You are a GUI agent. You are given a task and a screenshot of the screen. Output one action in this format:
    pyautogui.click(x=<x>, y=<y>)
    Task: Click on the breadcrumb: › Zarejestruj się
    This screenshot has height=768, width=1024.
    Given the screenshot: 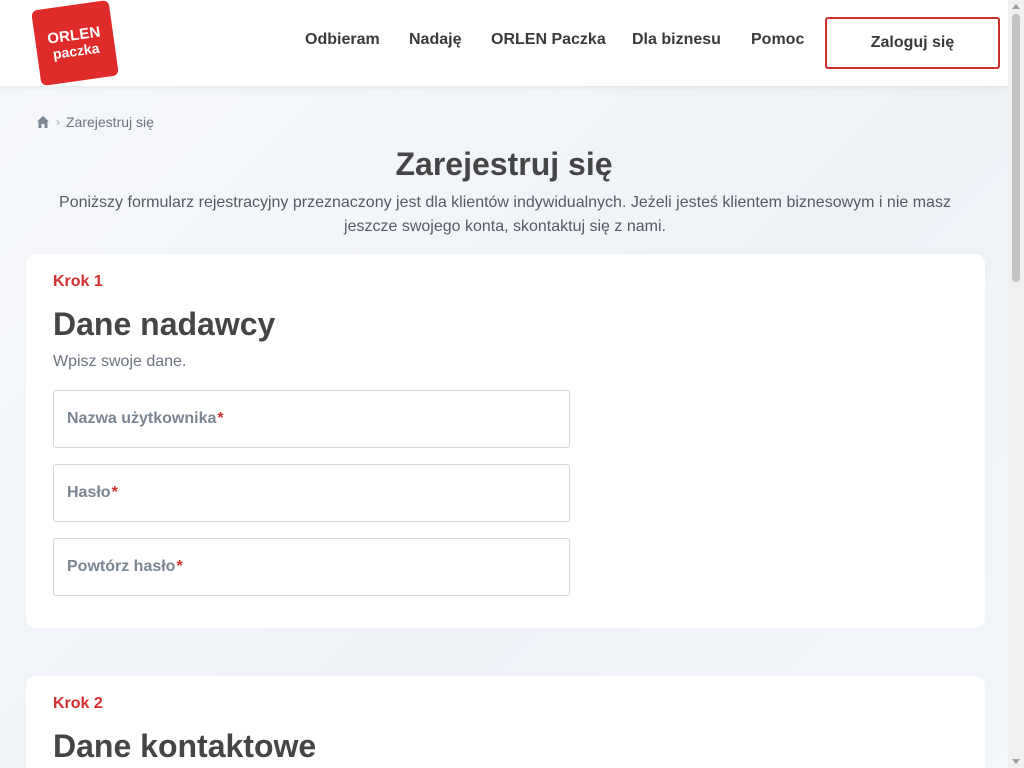 What is the action you would take?
    pyautogui.click(x=95, y=122)
    